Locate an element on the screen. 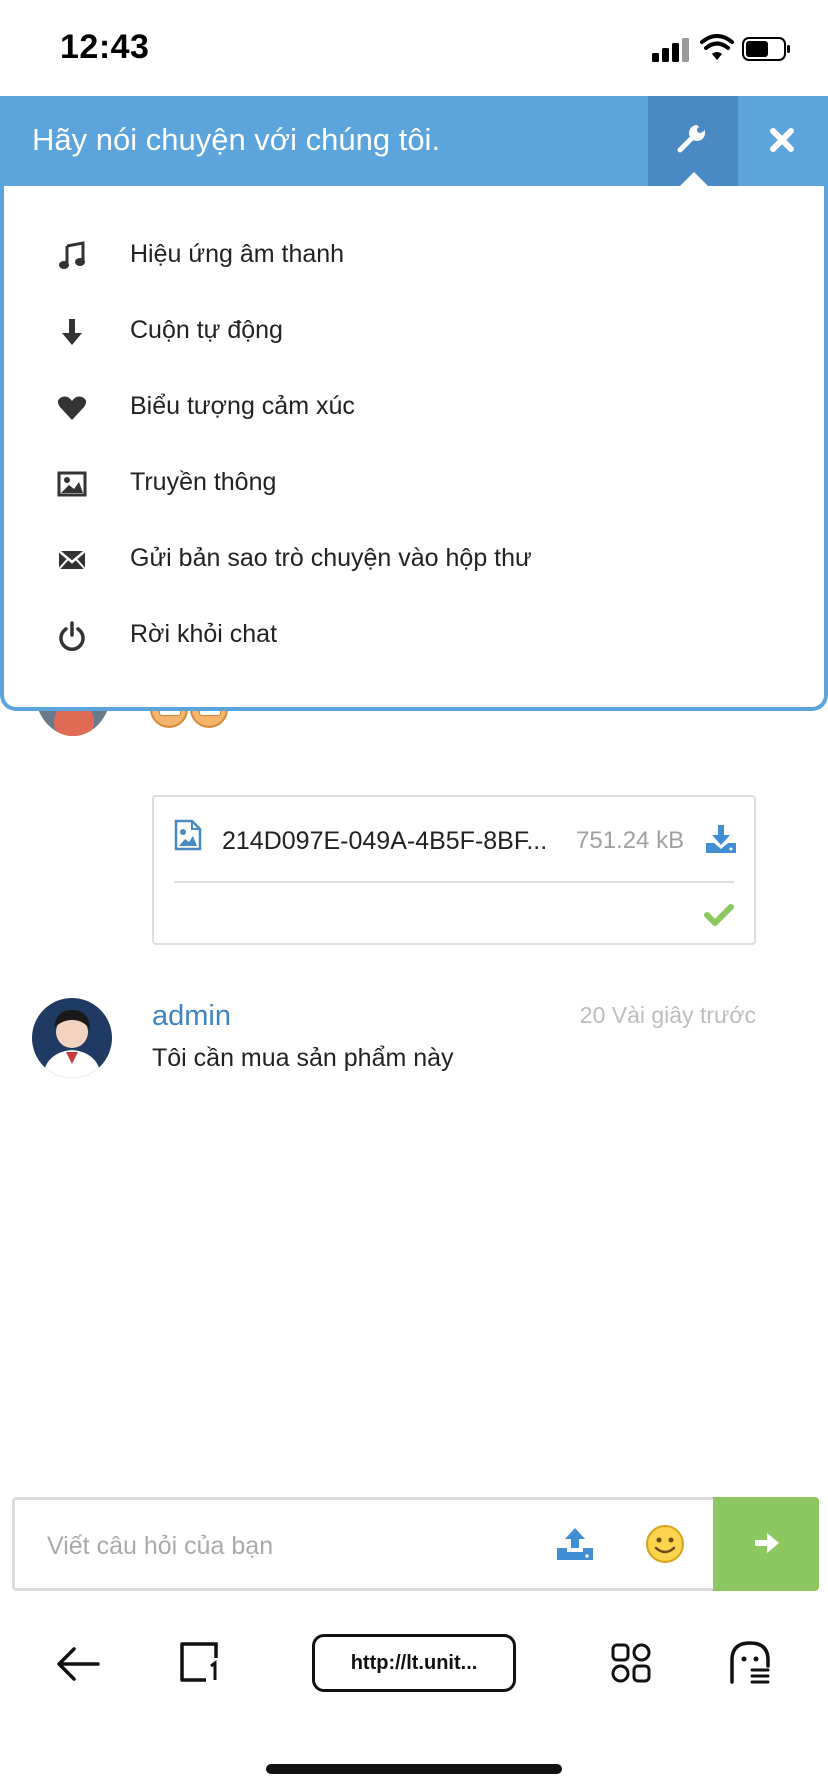  image-file-icon is located at coordinates (188, 835).